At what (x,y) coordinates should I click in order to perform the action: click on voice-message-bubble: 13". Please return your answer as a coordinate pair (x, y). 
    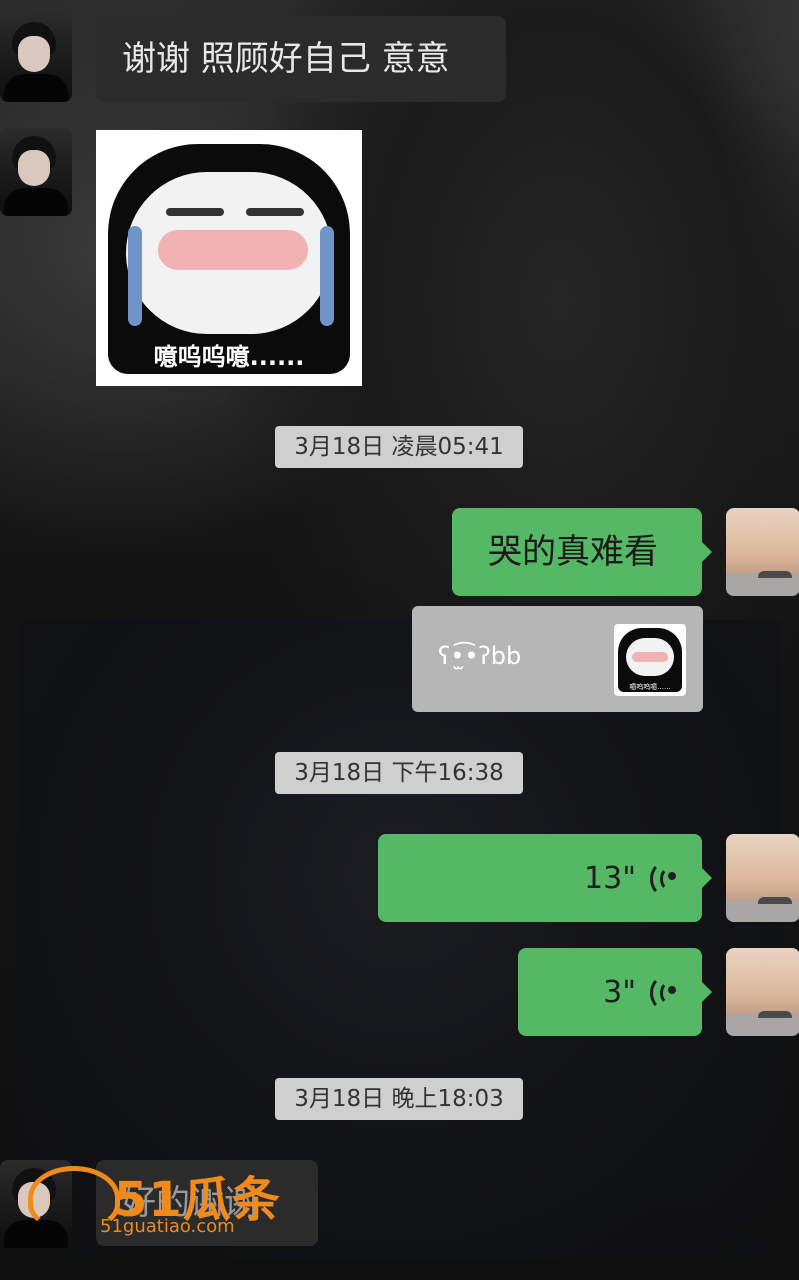
    Looking at the image, I should click on (545, 878).